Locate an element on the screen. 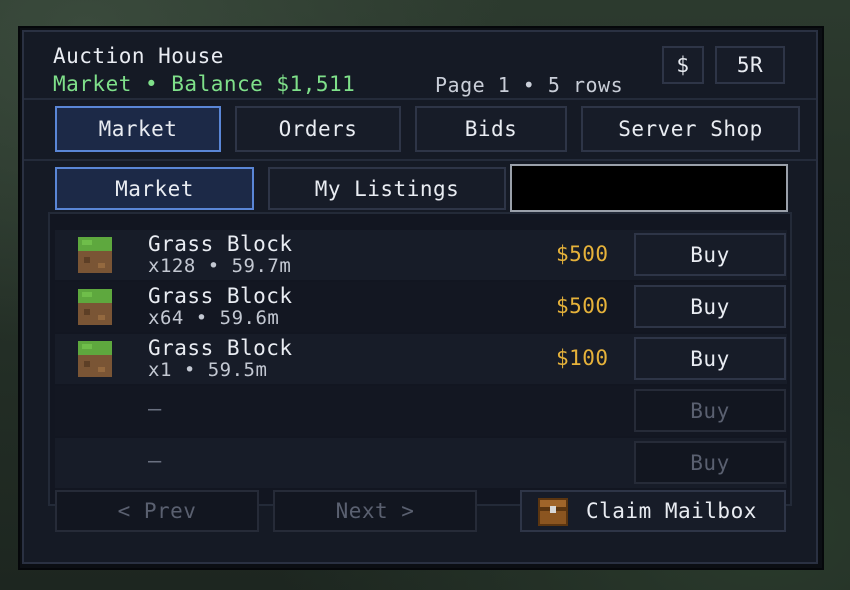 The image size is (850, 590). listing-meta: x64 • 59.6m is located at coordinates (214, 318).